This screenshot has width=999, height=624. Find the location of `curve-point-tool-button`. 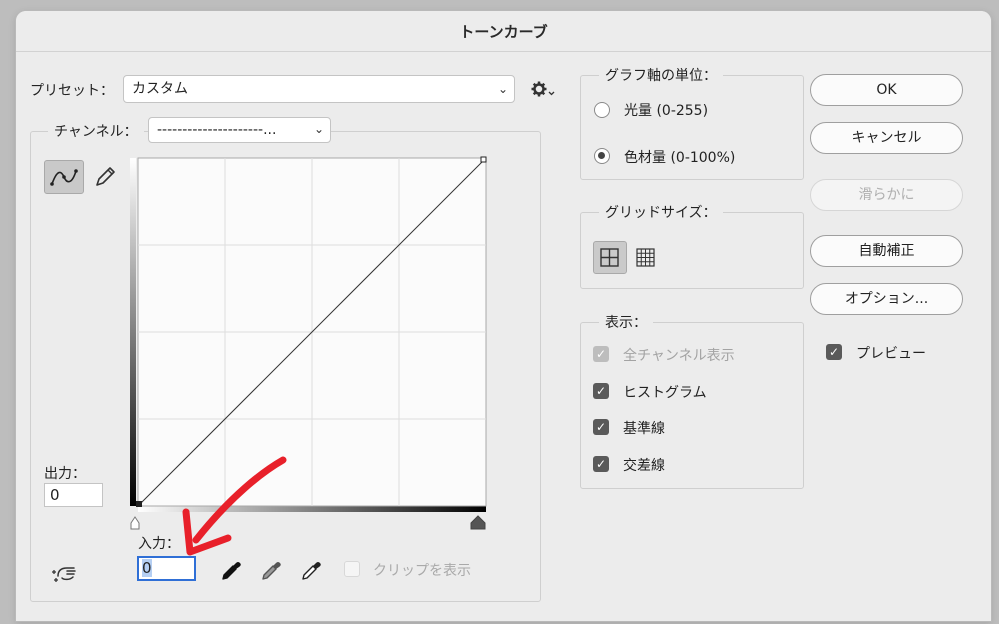

curve-point-tool-button is located at coordinates (64, 177).